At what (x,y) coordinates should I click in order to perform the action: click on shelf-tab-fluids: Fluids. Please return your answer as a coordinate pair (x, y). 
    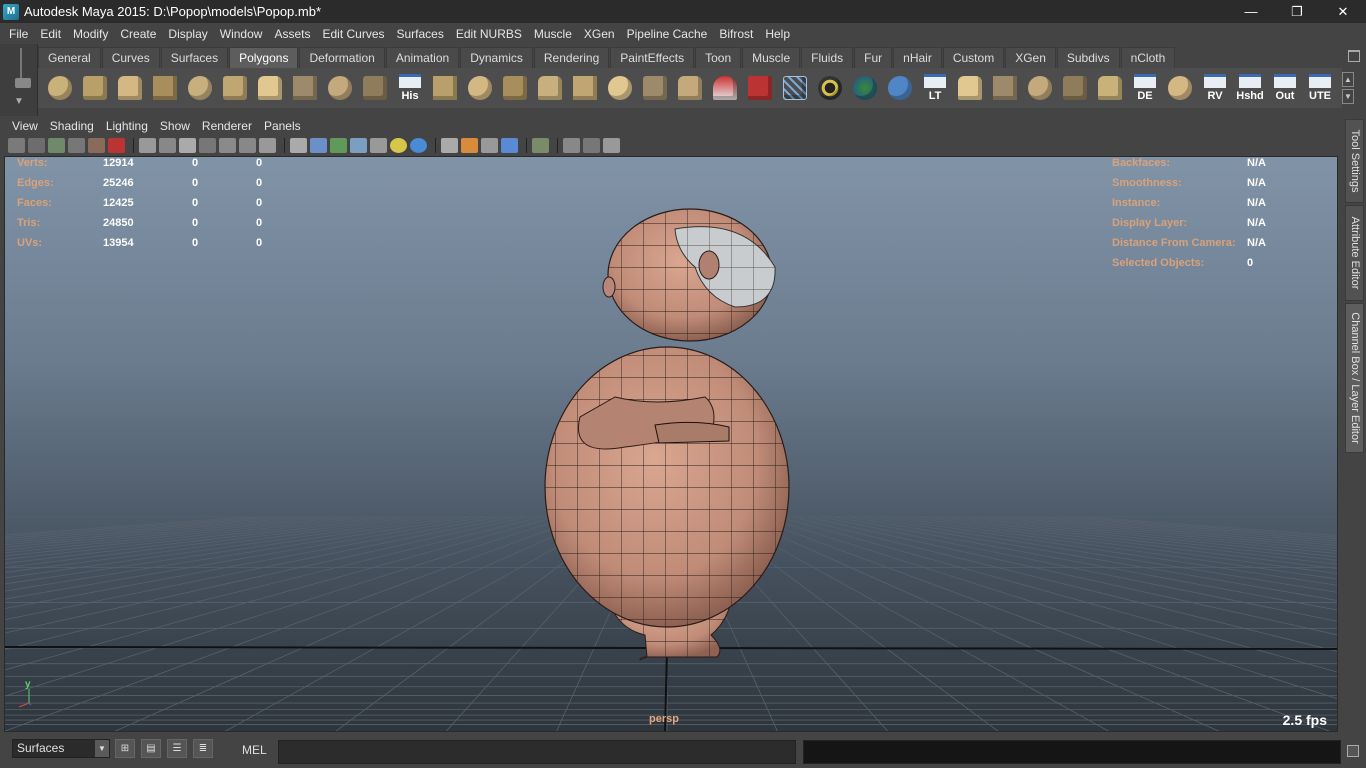
    Looking at the image, I should click on (827, 57).